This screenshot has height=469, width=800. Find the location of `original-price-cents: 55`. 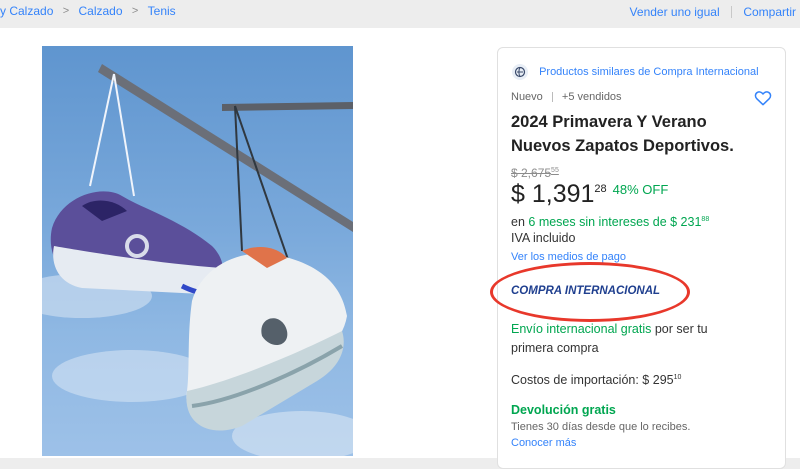

original-price-cents: 55 is located at coordinates (555, 170).